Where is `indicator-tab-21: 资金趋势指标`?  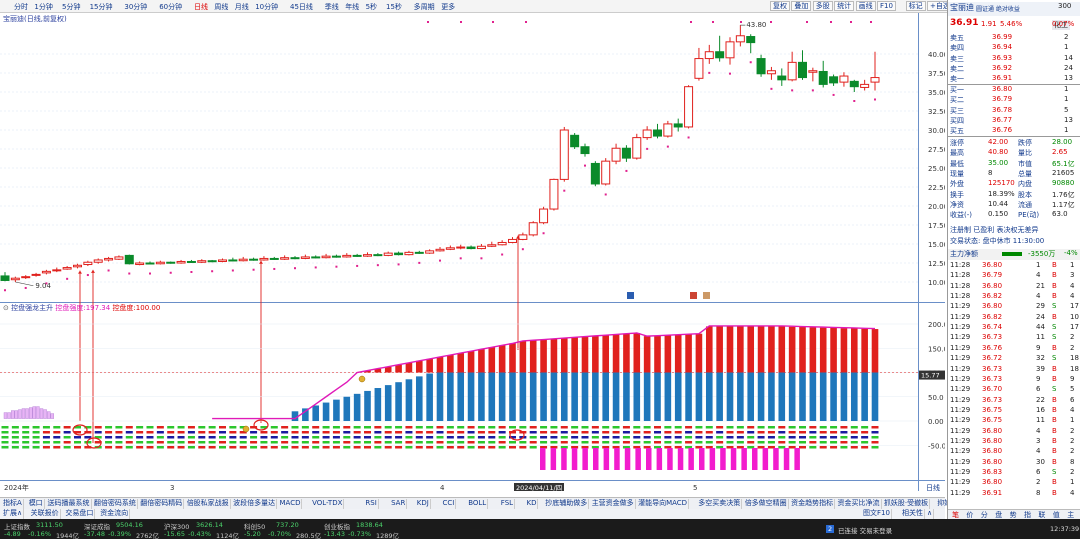 indicator-tab-21: 资金趋势指标 is located at coordinates (813, 504).